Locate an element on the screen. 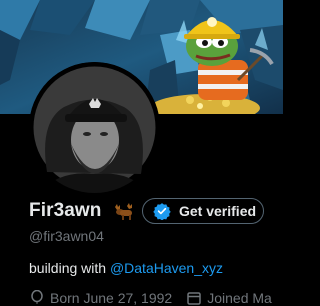 Image resolution: width=320 pixels, height=306 pixels. moose-emoji-icon is located at coordinates (123, 211).